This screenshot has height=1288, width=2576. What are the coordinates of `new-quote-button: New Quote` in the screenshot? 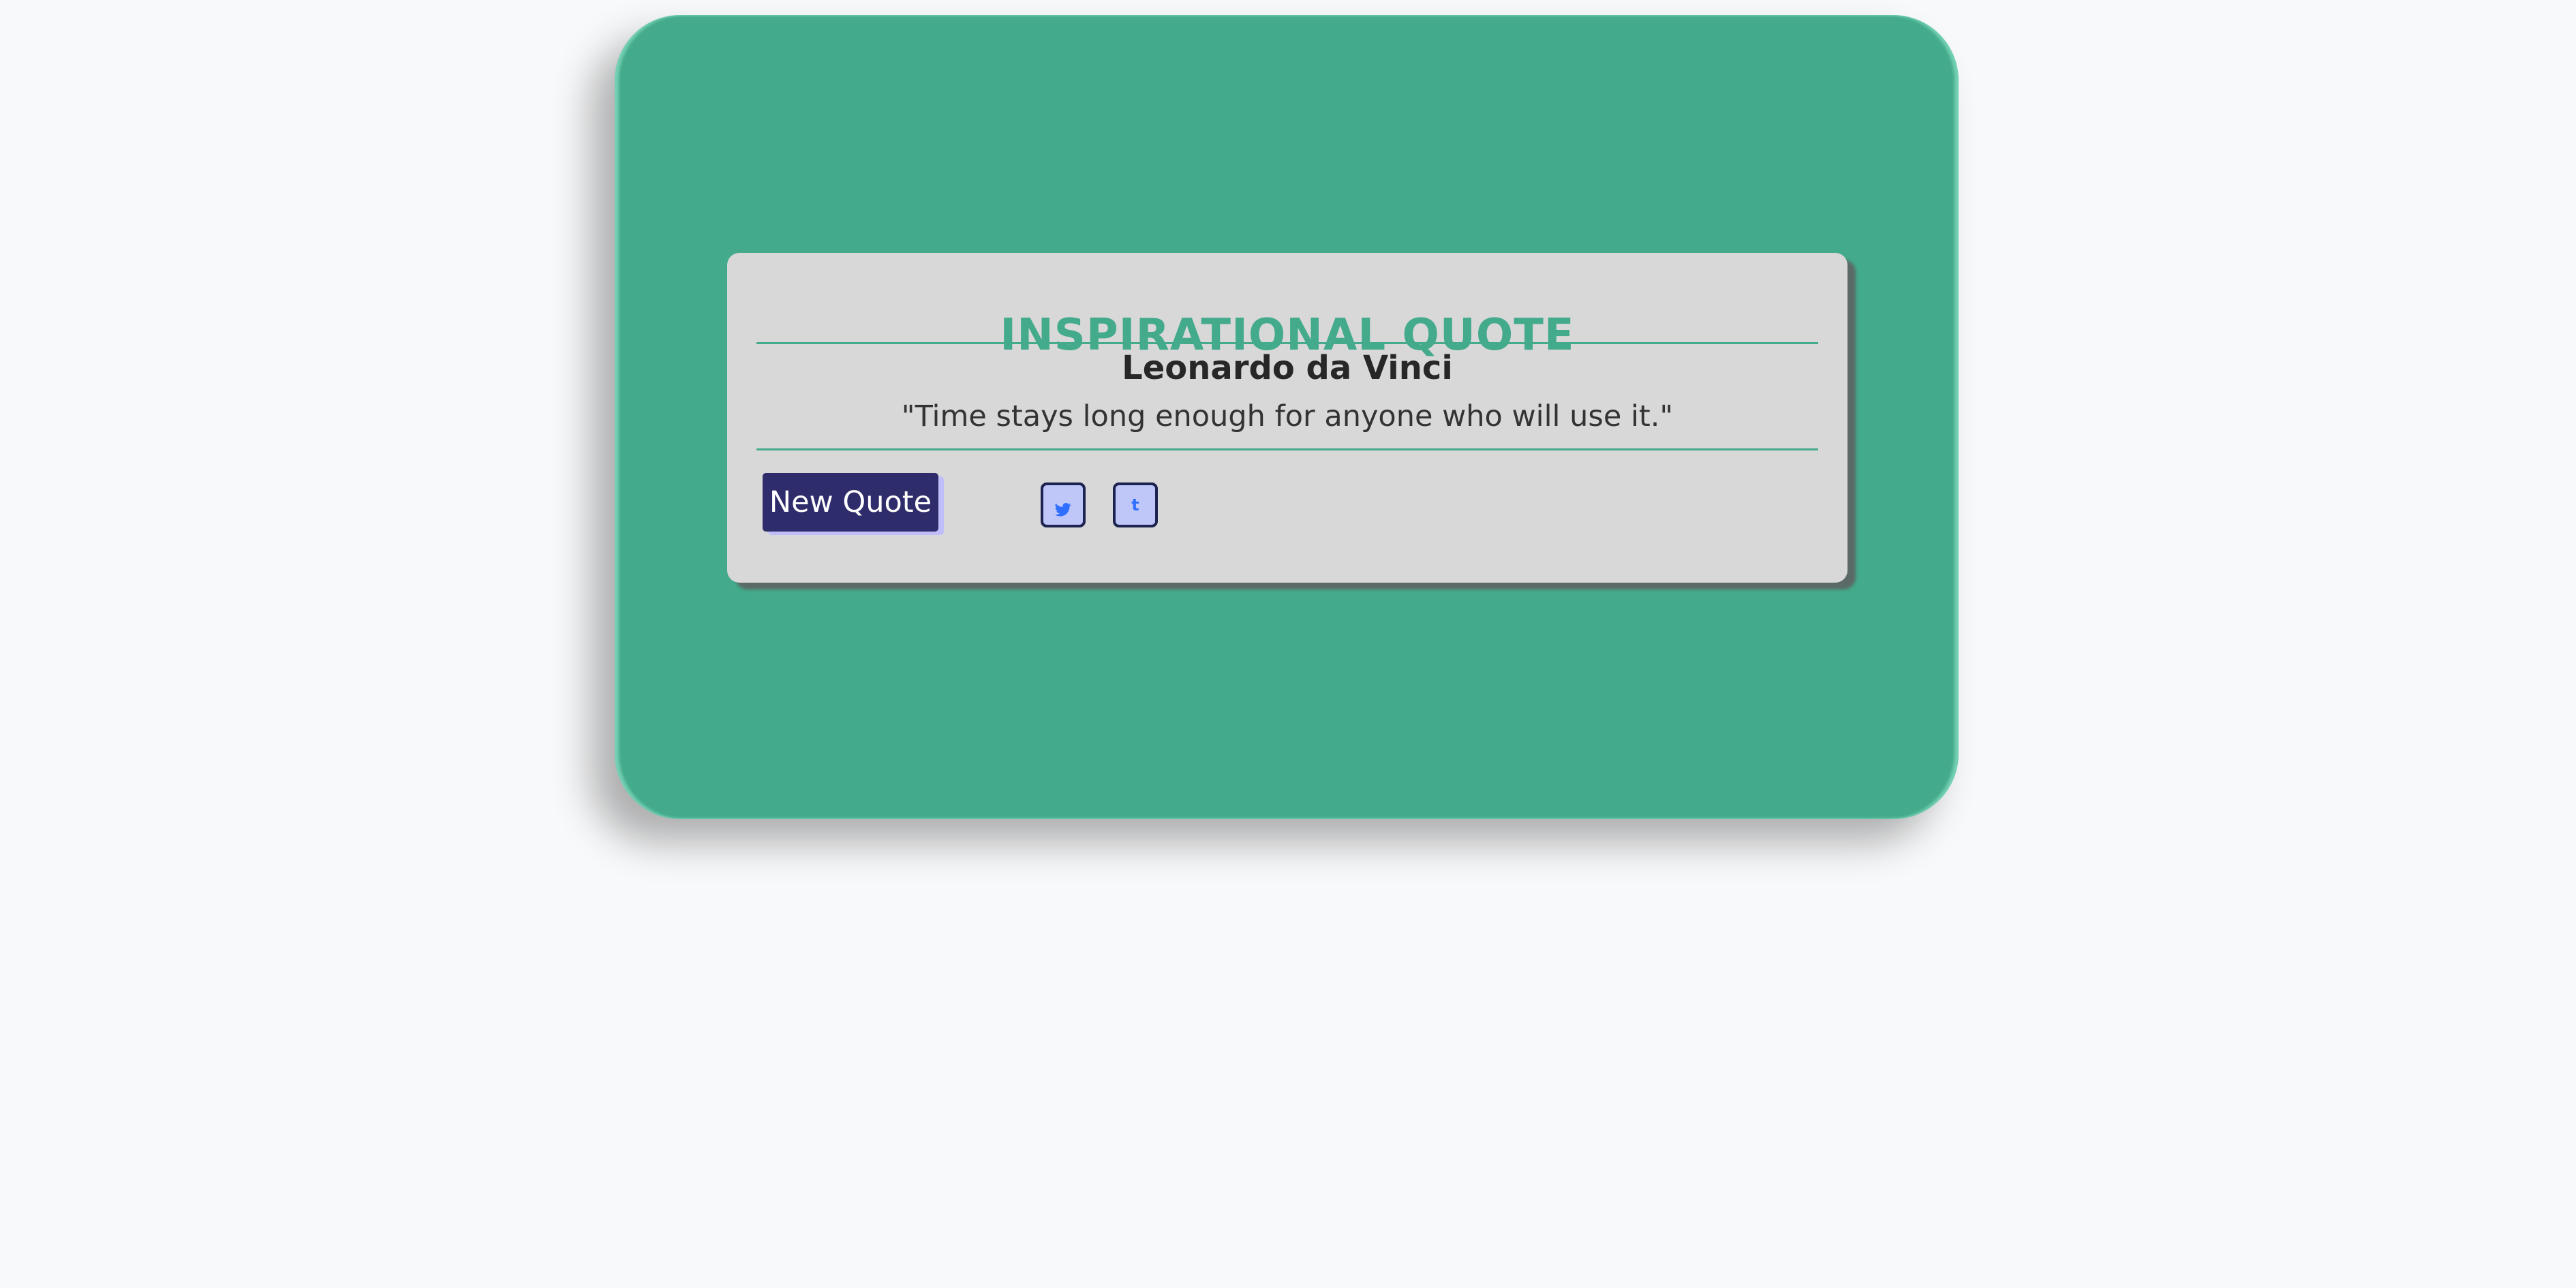 It's located at (851, 502).